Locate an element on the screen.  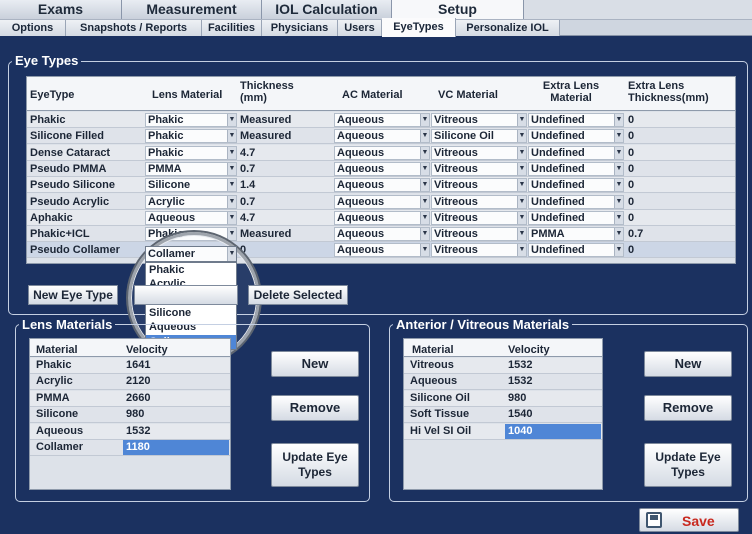
dropdown-option: Silicone is located at coordinates (191, 313).